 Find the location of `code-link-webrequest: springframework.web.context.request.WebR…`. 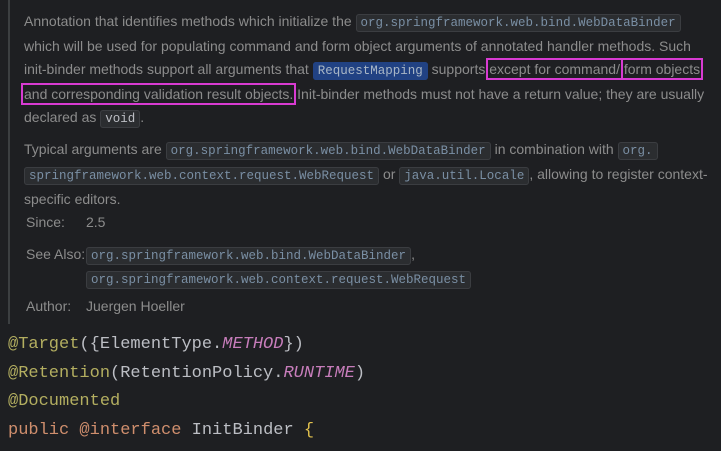

code-link-webrequest: springframework.web.context.request.WebR… is located at coordinates (202, 176).